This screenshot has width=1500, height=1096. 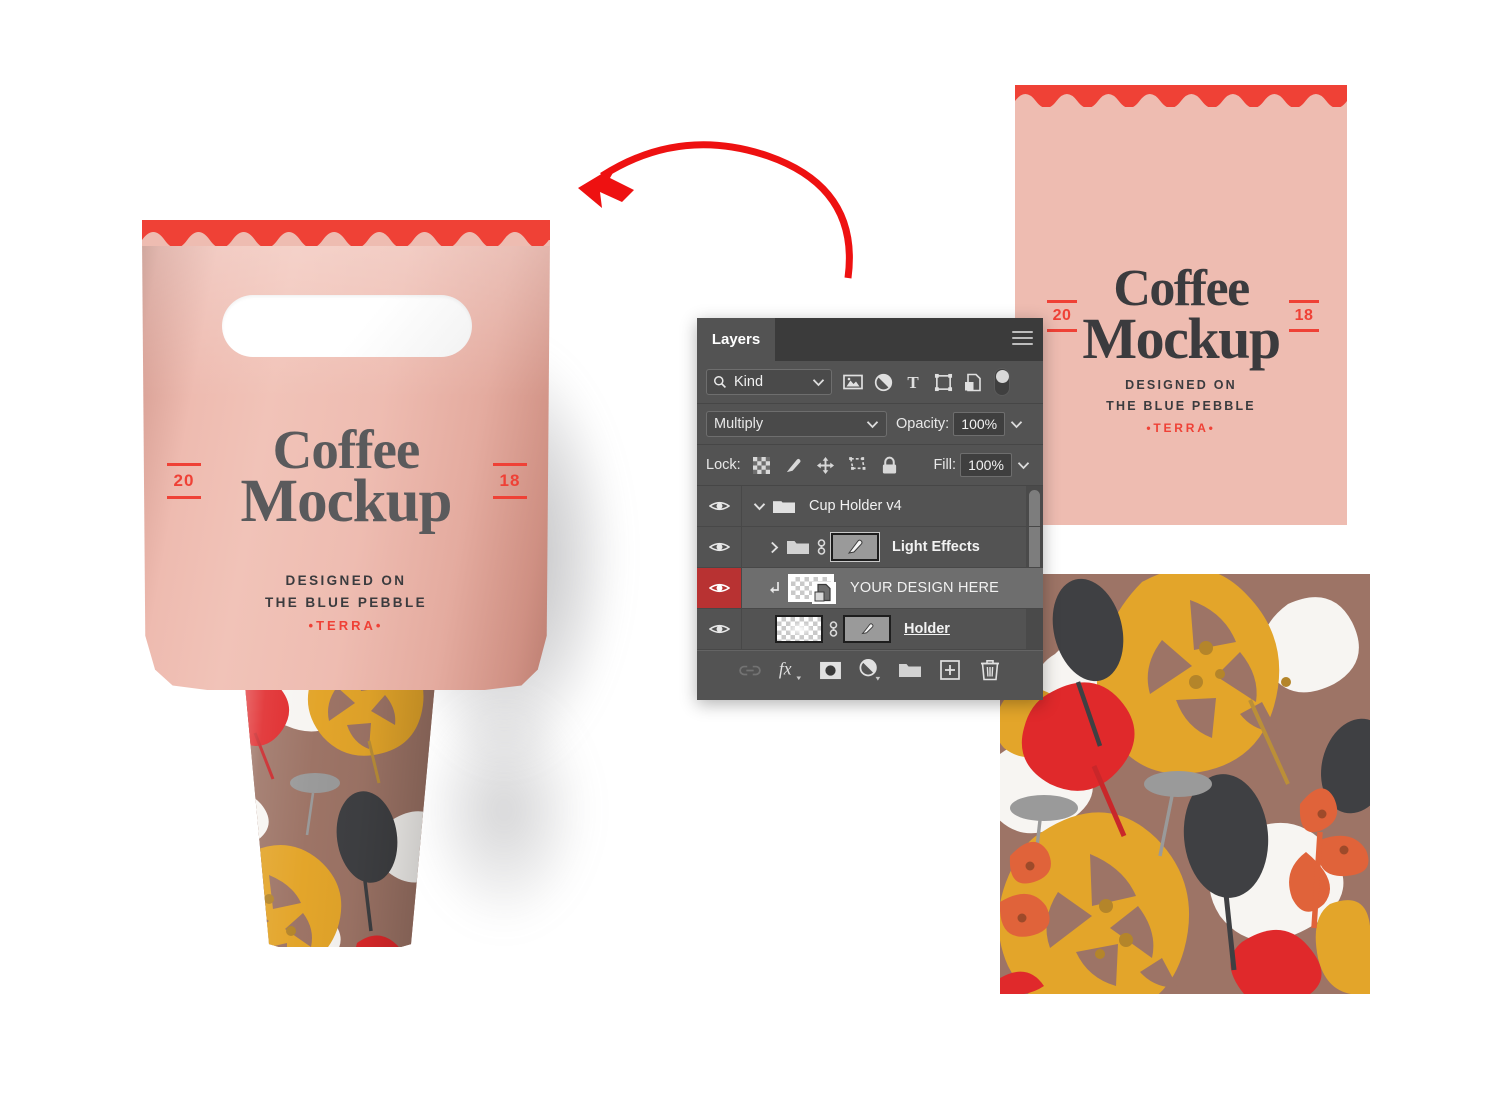 I want to click on svg-text: T, so click(x=913, y=382).